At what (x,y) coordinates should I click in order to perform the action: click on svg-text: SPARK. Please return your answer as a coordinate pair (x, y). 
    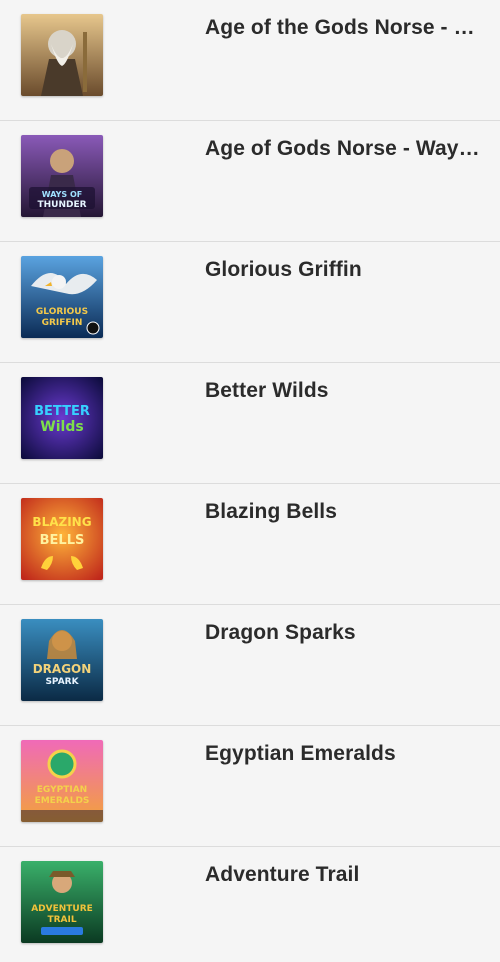
    Looking at the image, I should click on (62, 682).